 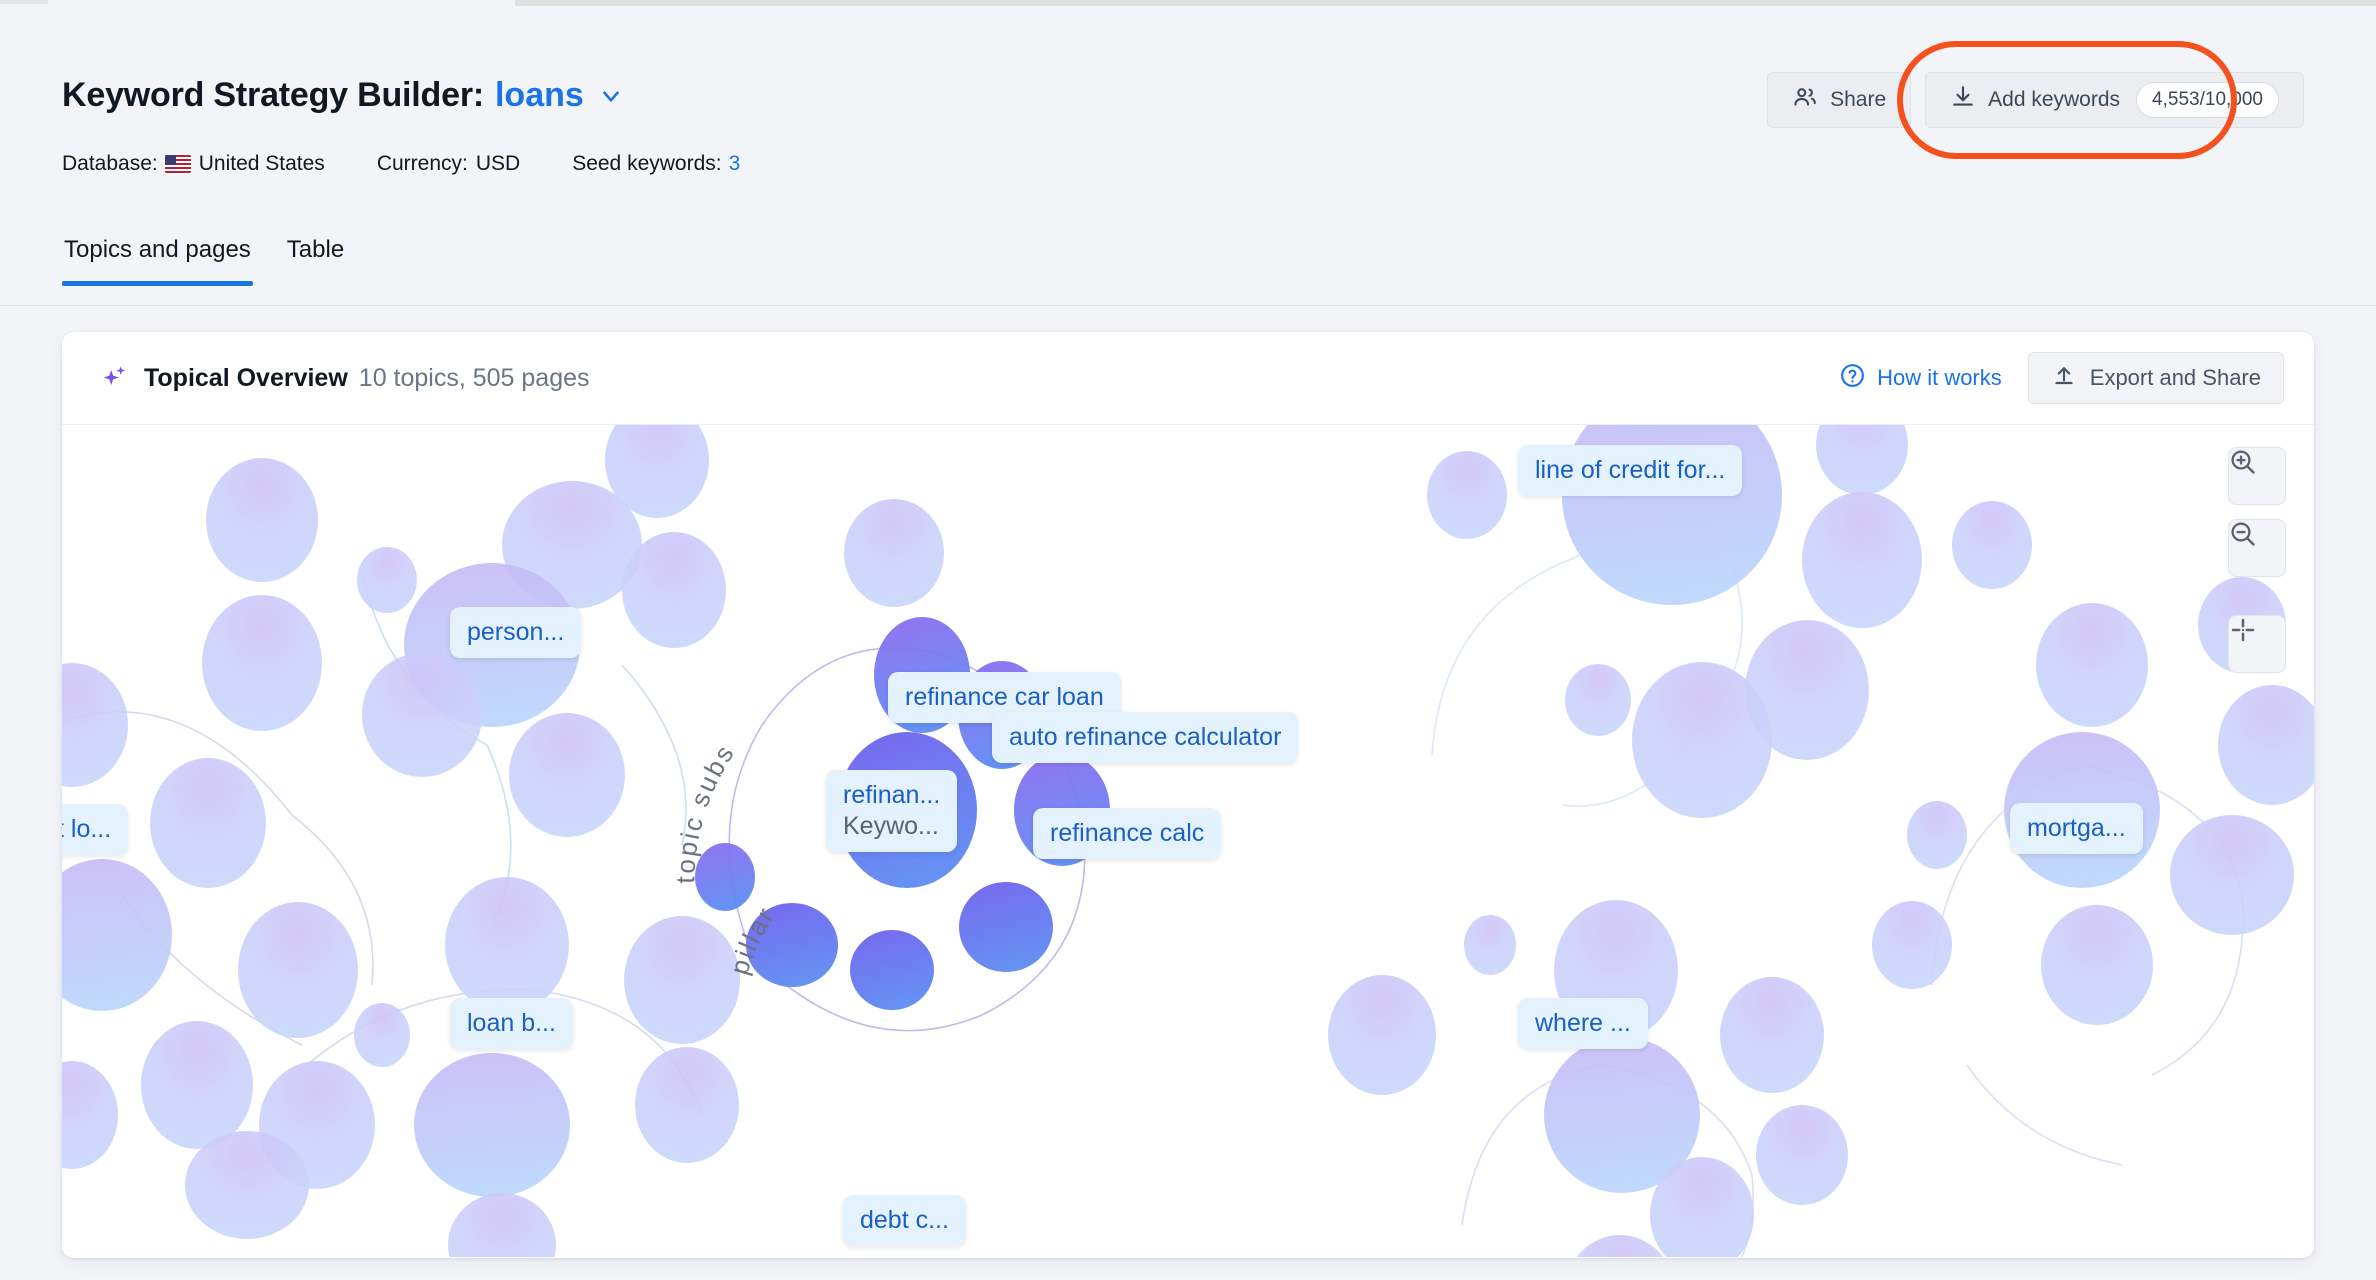 What do you see at coordinates (193, 164) in the screenshot?
I see `meta-database: Database: United States` at bounding box center [193, 164].